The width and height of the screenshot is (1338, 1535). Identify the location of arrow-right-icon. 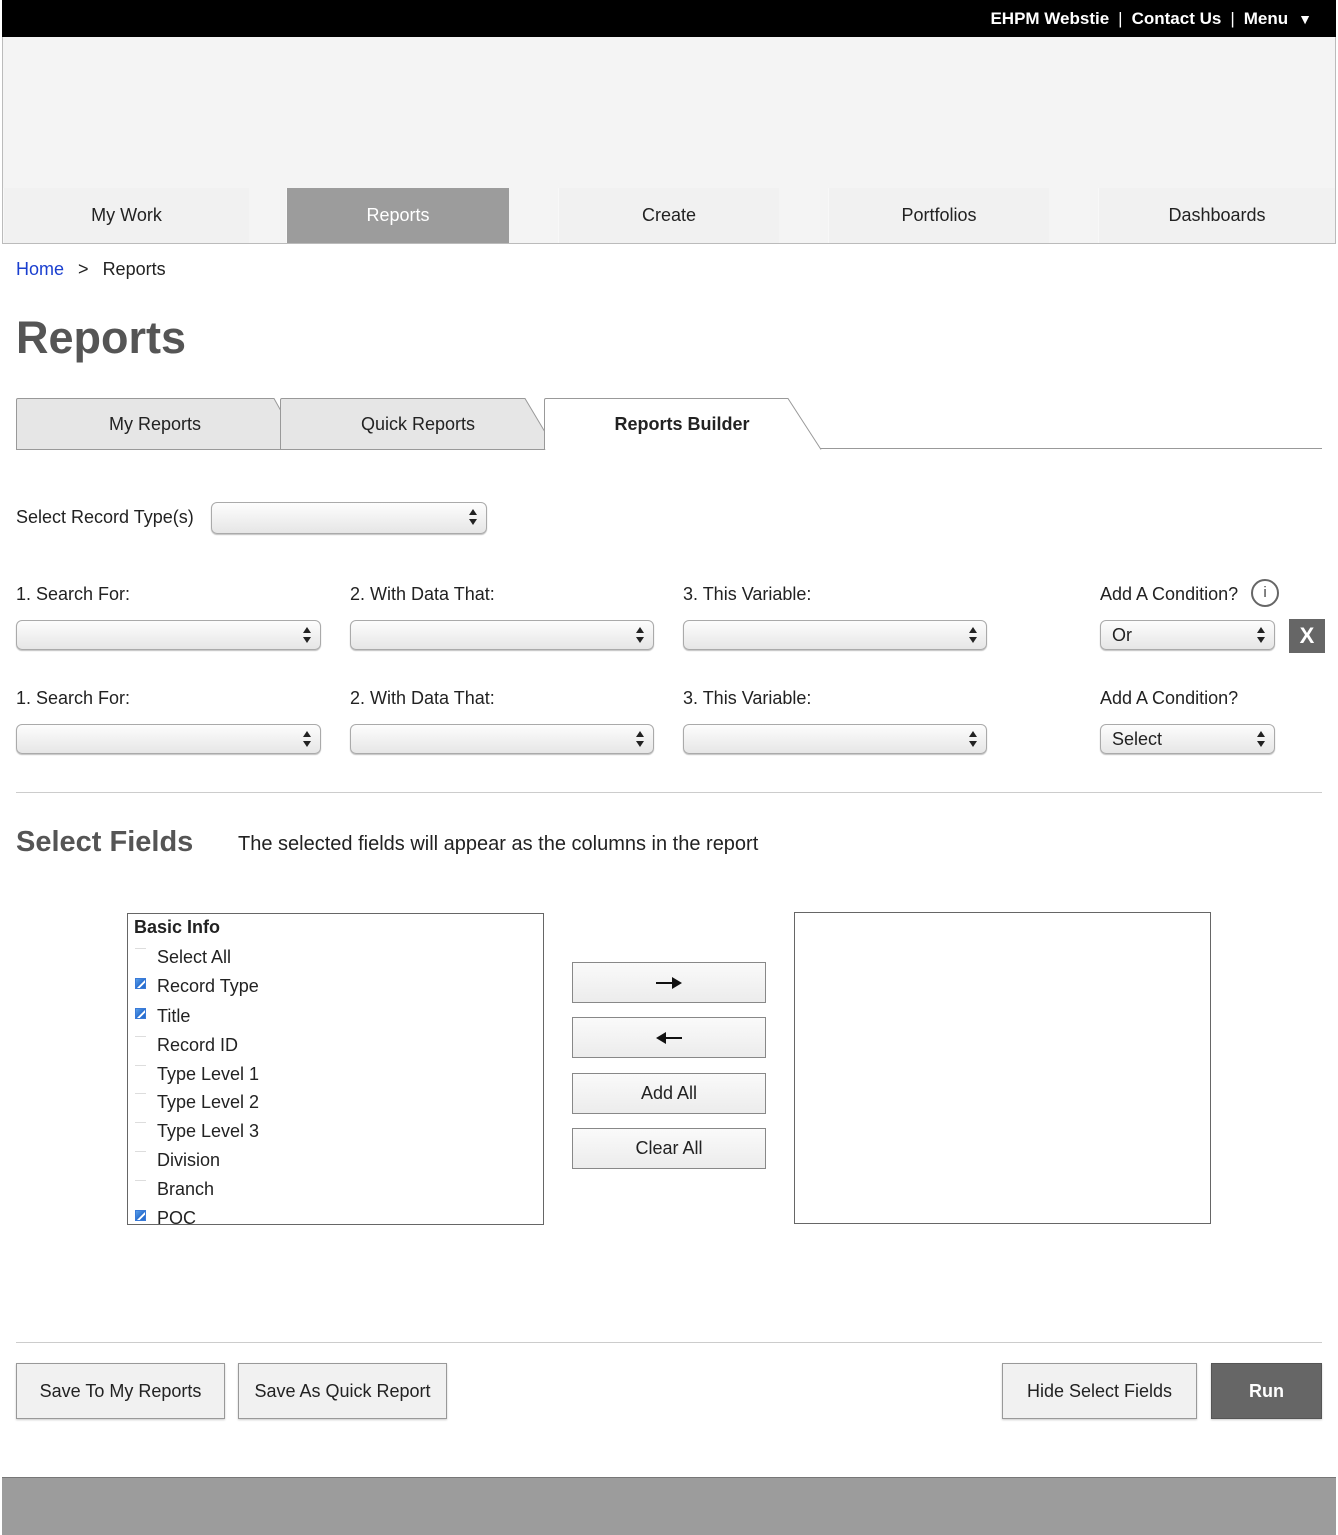
(669, 982).